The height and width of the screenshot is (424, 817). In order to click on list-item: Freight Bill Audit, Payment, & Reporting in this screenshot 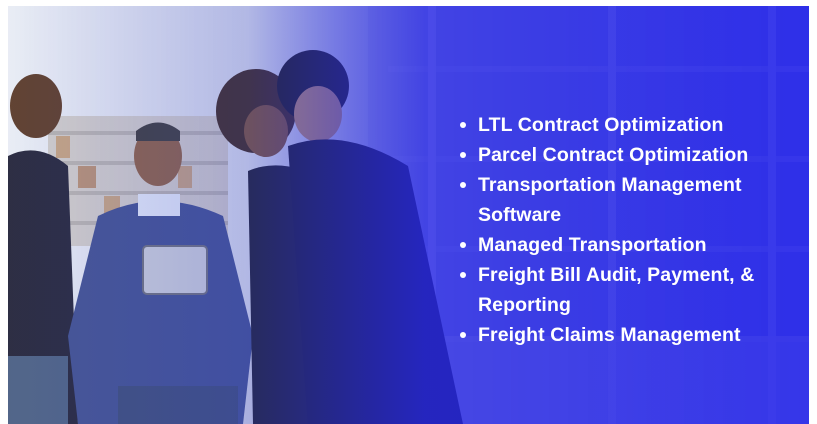, I will do `click(626, 290)`.